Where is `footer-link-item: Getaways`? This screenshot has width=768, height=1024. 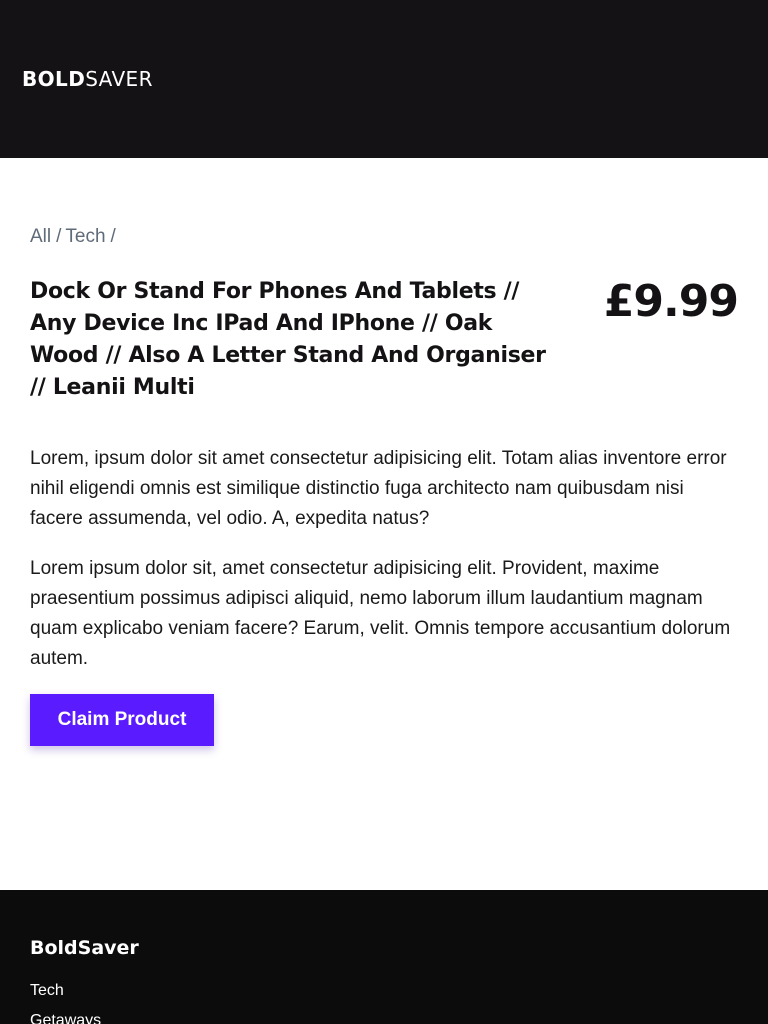 footer-link-item: Getaways is located at coordinates (65, 1015).